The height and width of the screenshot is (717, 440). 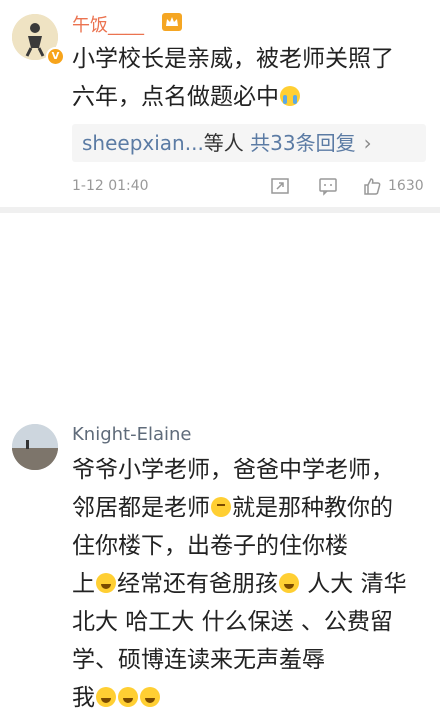 What do you see at coordinates (110, 186) in the screenshot?
I see `comment-timestamp: 1-12 01:40` at bounding box center [110, 186].